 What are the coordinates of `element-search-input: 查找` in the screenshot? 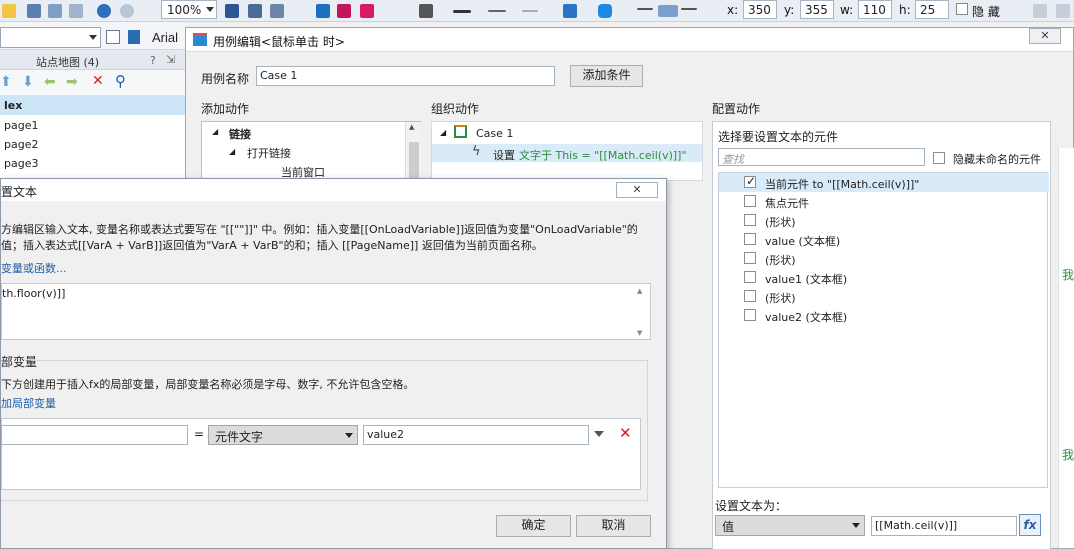 It's located at (821, 157).